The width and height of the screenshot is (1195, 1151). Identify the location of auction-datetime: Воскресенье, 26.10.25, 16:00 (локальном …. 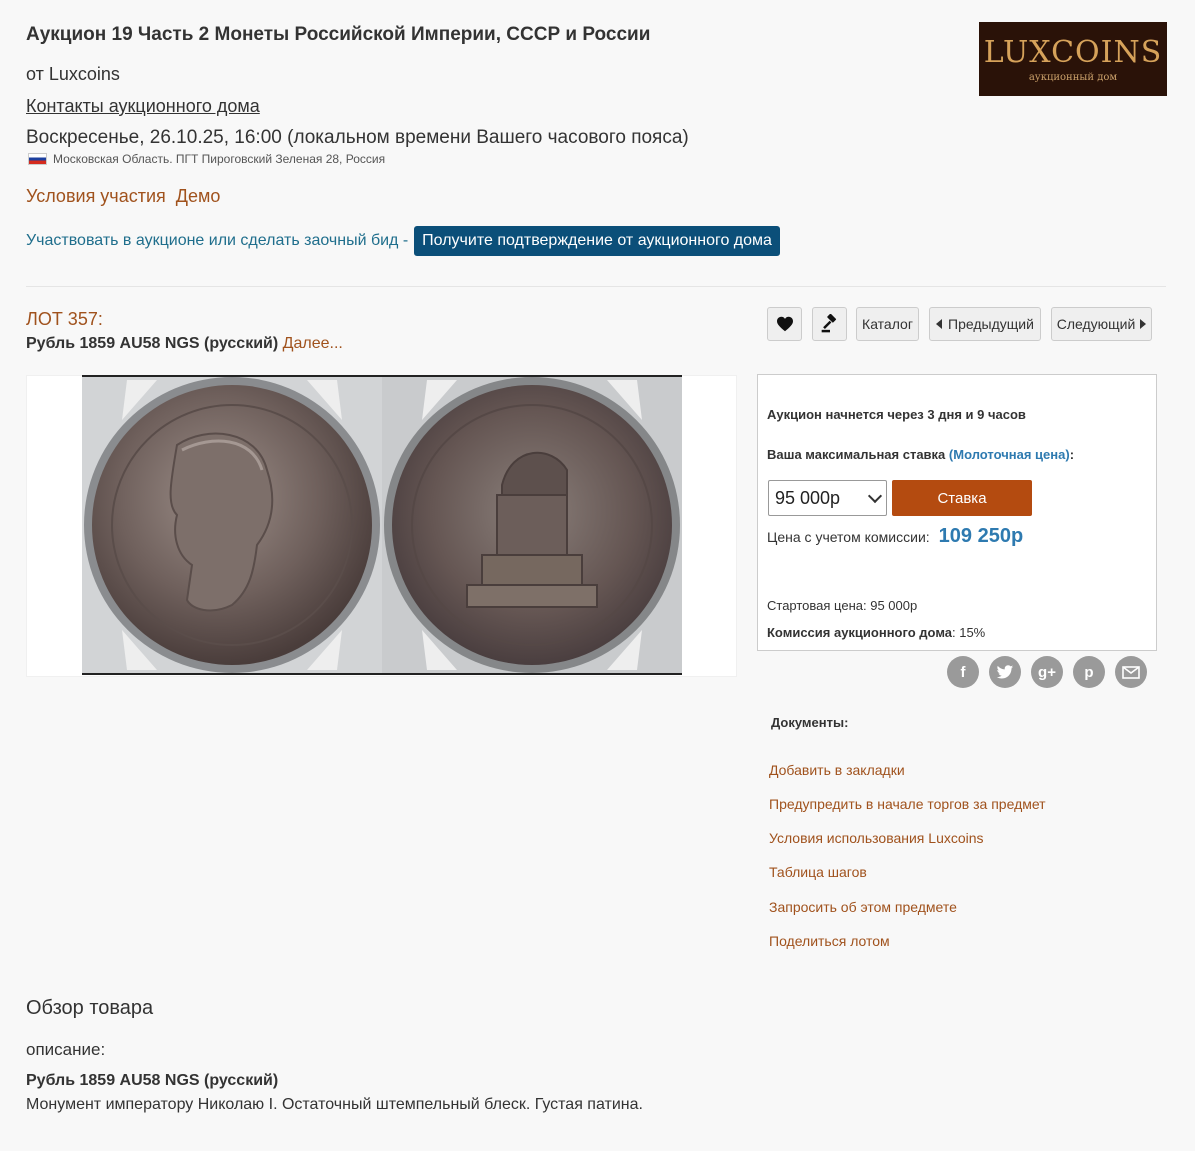
(357, 137).